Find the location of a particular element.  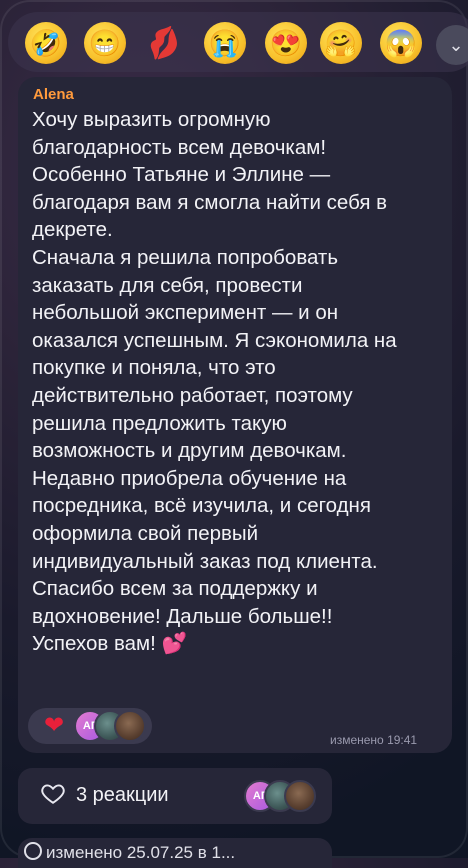

crying-emoji-icon: 😭 is located at coordinates (225, 43).